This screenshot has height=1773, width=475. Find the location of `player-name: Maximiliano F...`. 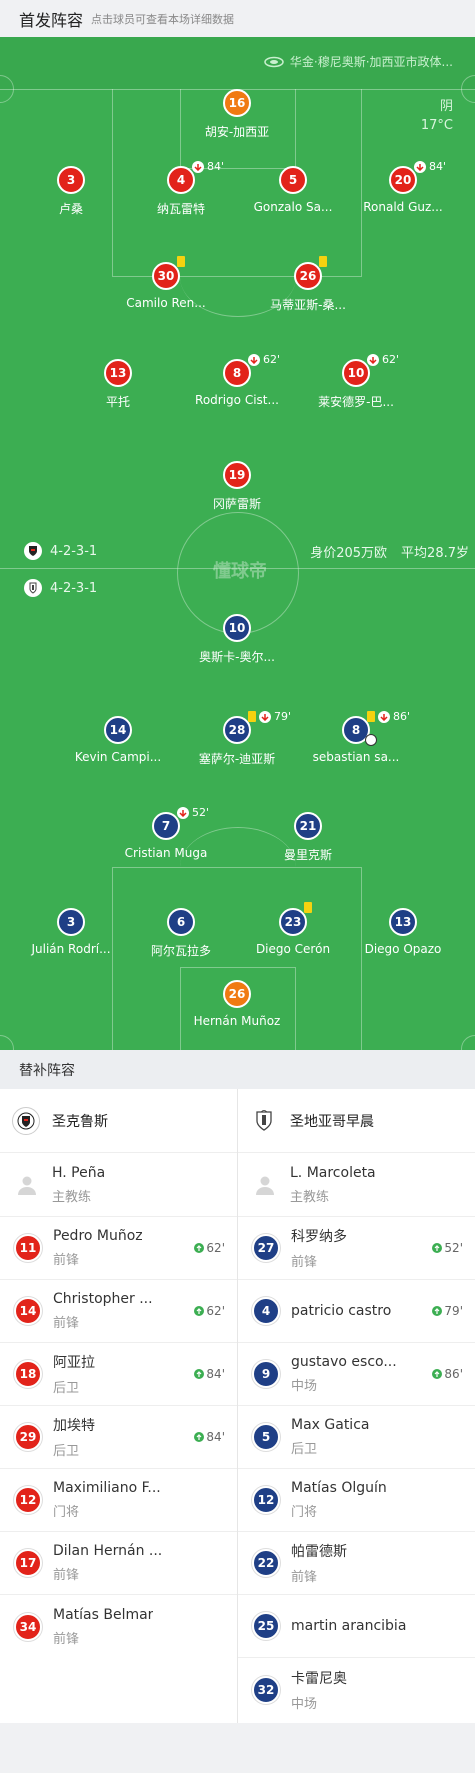

player-name: Maximiliano F... is located at coordinates (107, 1488).